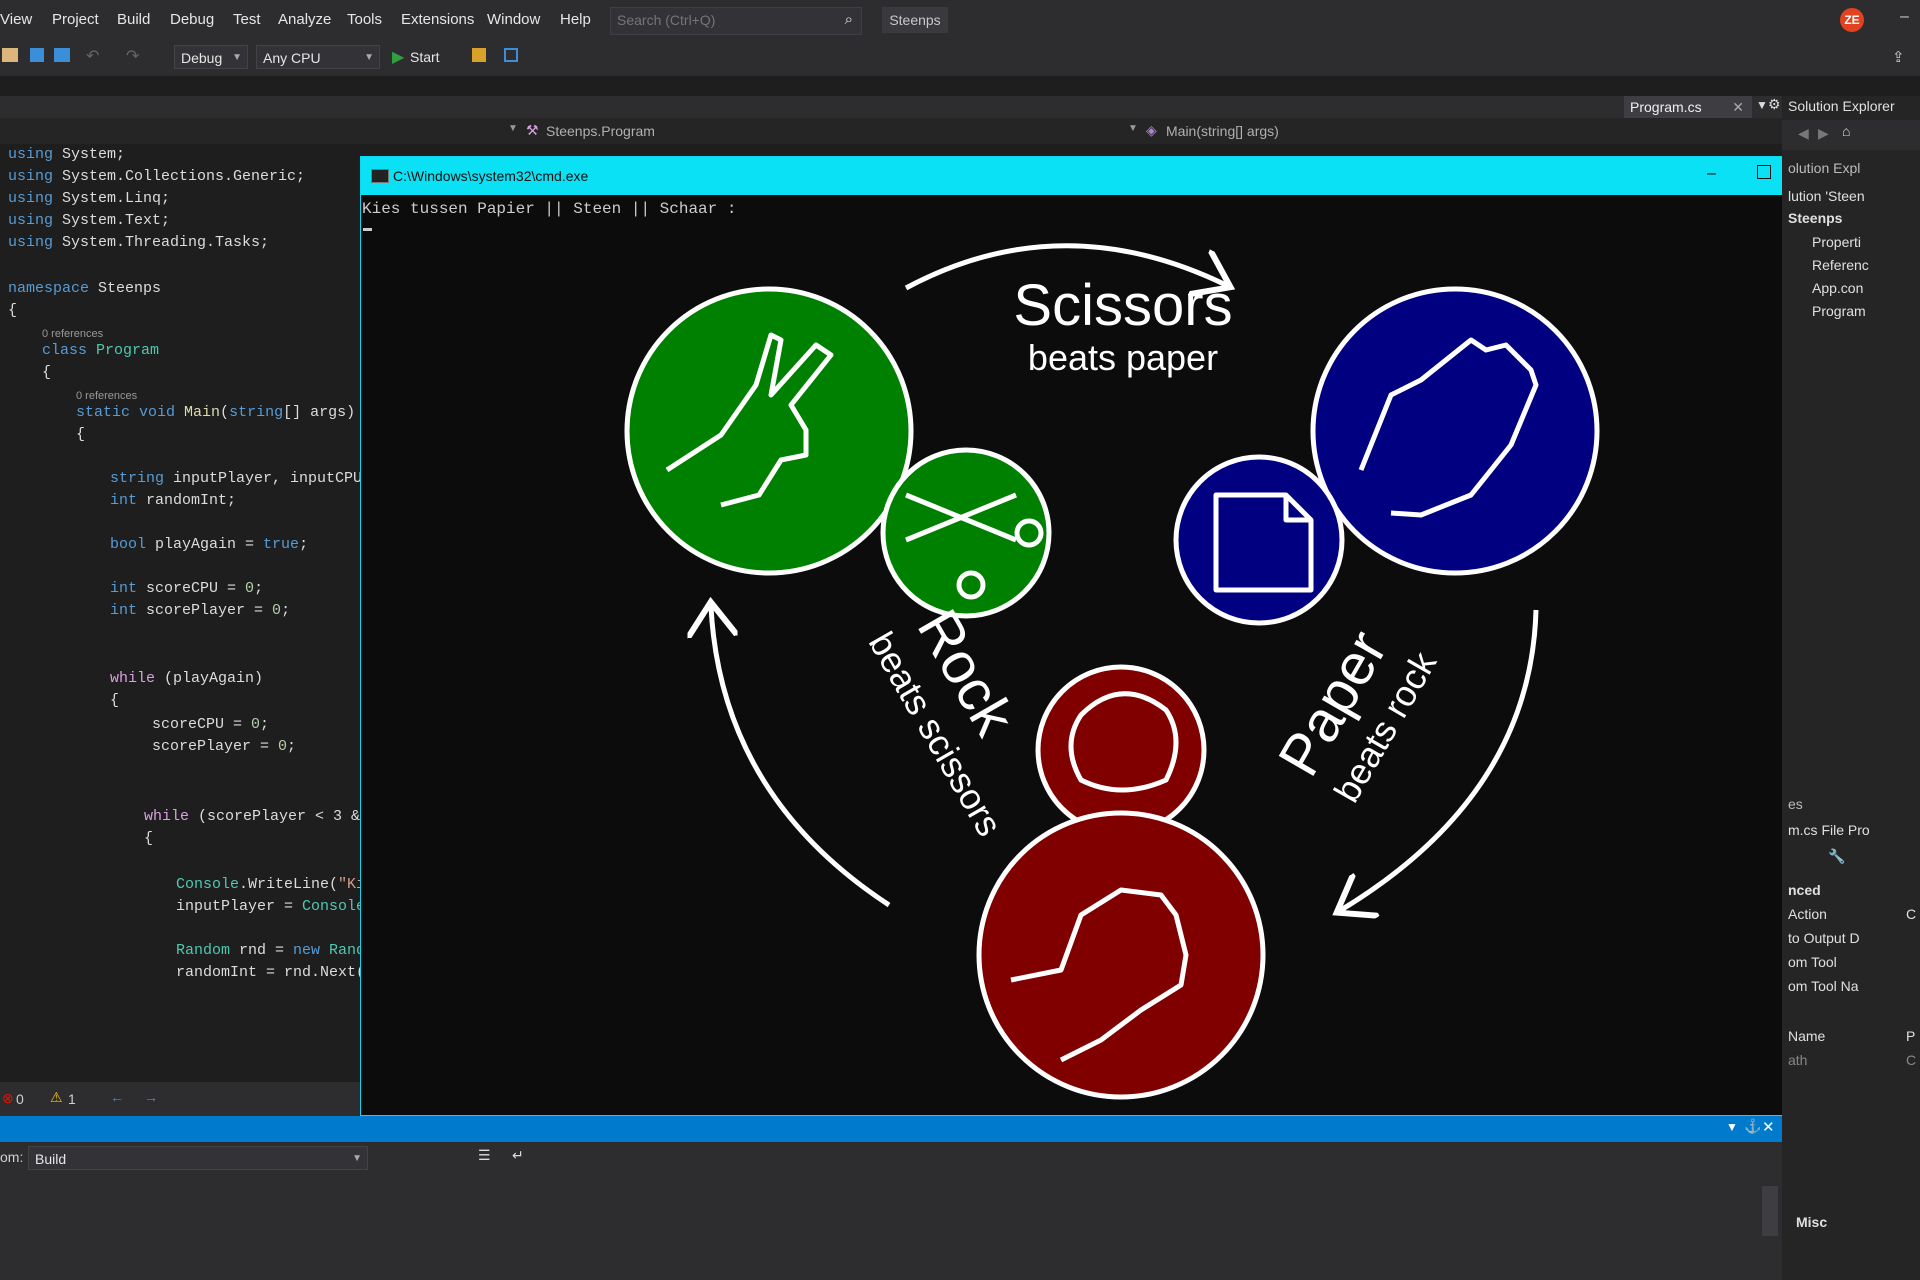 The image size is (1920, 1280). I want to click on menu-debug: Debug, so click(192, 19).